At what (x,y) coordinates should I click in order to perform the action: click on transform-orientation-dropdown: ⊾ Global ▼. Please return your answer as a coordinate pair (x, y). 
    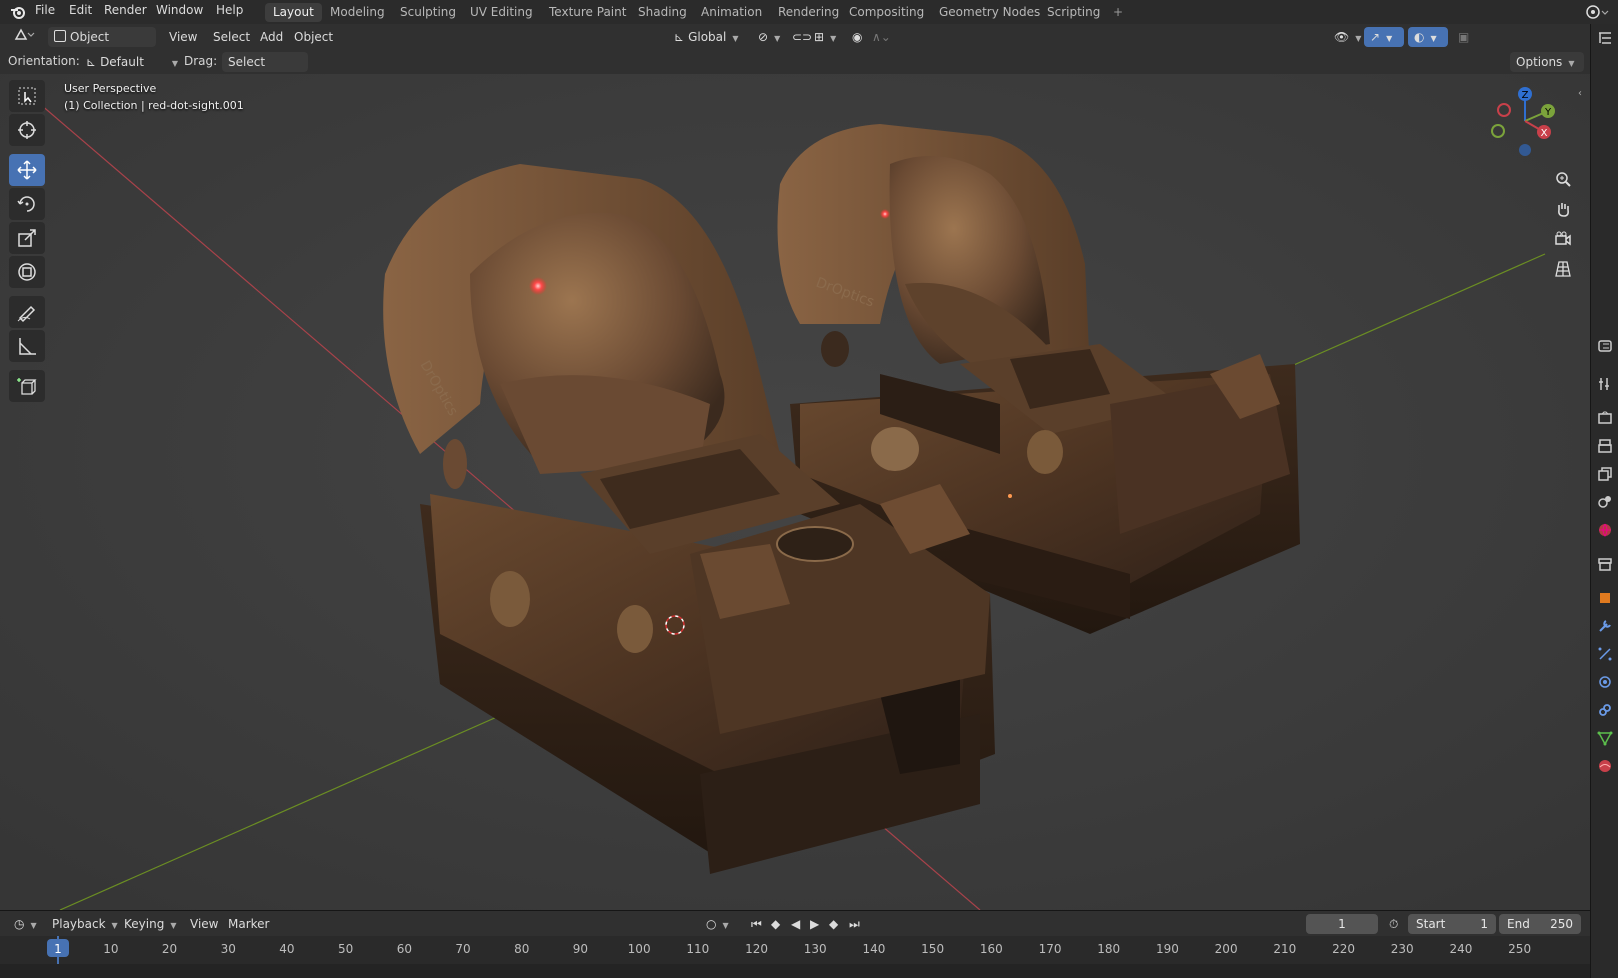
    Looking at the image, I should click on (708, 37).